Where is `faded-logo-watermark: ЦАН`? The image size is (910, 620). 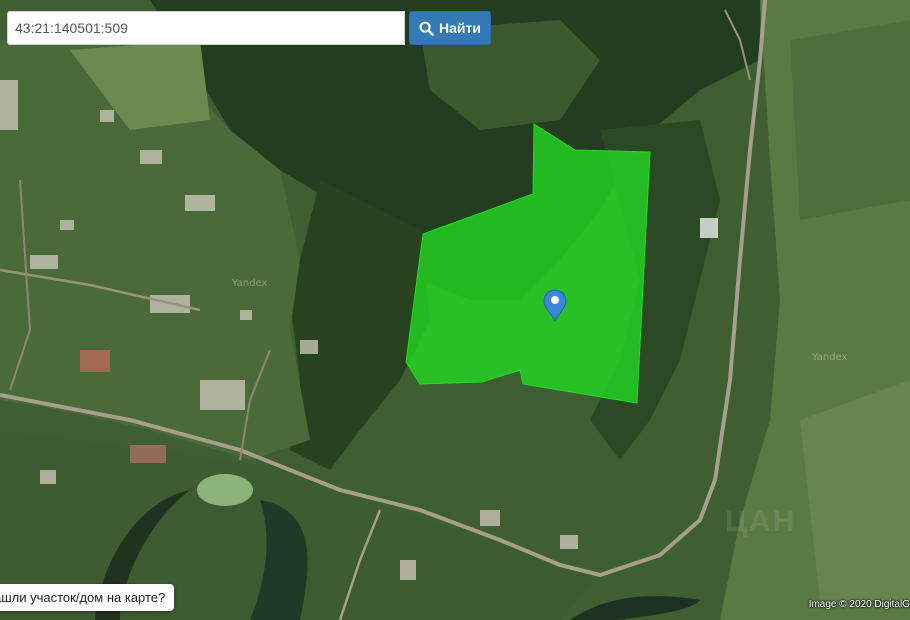
faded-logo-watermark: ЦАН is located at coordinates (761, 521).